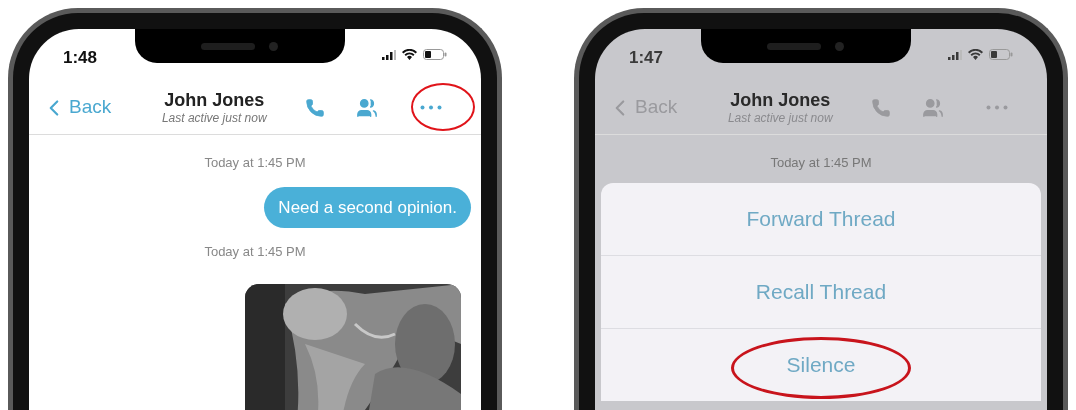 This screenshot has height=410, width=1076. What do you see at coordinates (80, 58) in the screenshot?
I see `status-time: 1:48` at bounding box center [80, 58].